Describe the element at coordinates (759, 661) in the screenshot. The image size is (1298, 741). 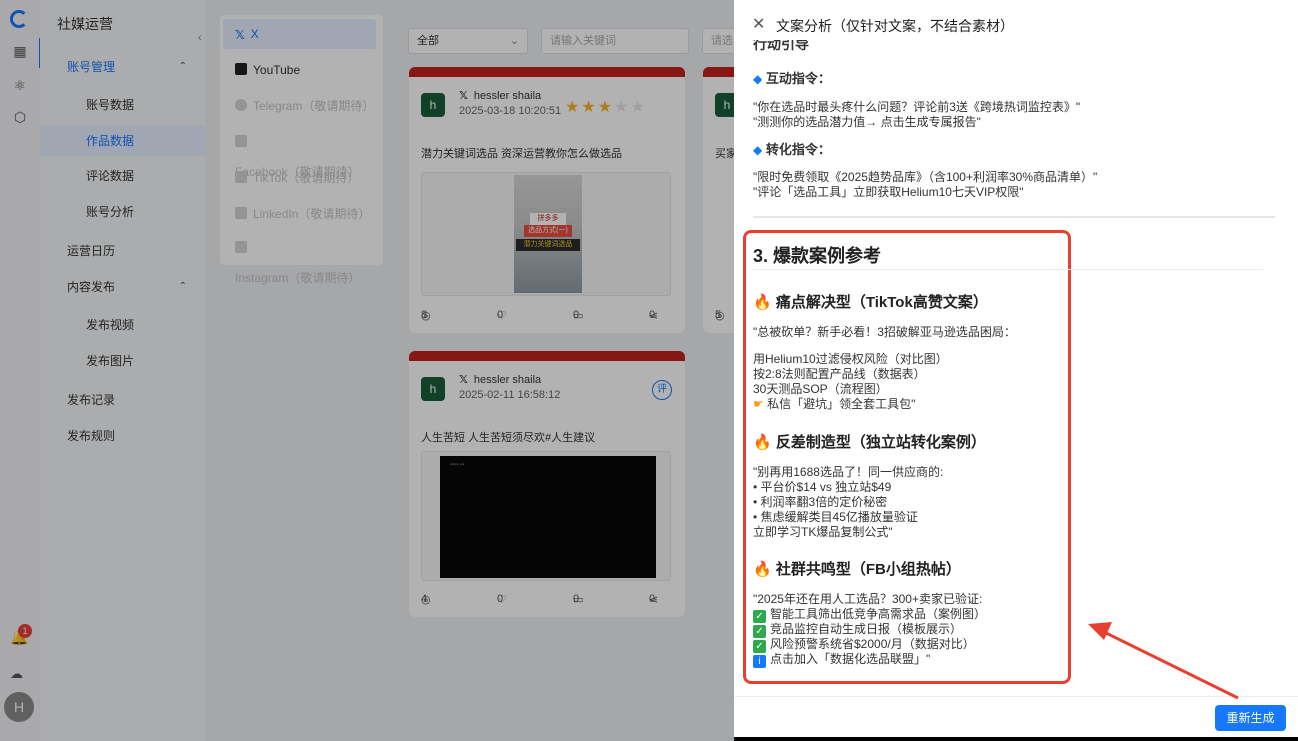
I see `info-icon: i` at that location.